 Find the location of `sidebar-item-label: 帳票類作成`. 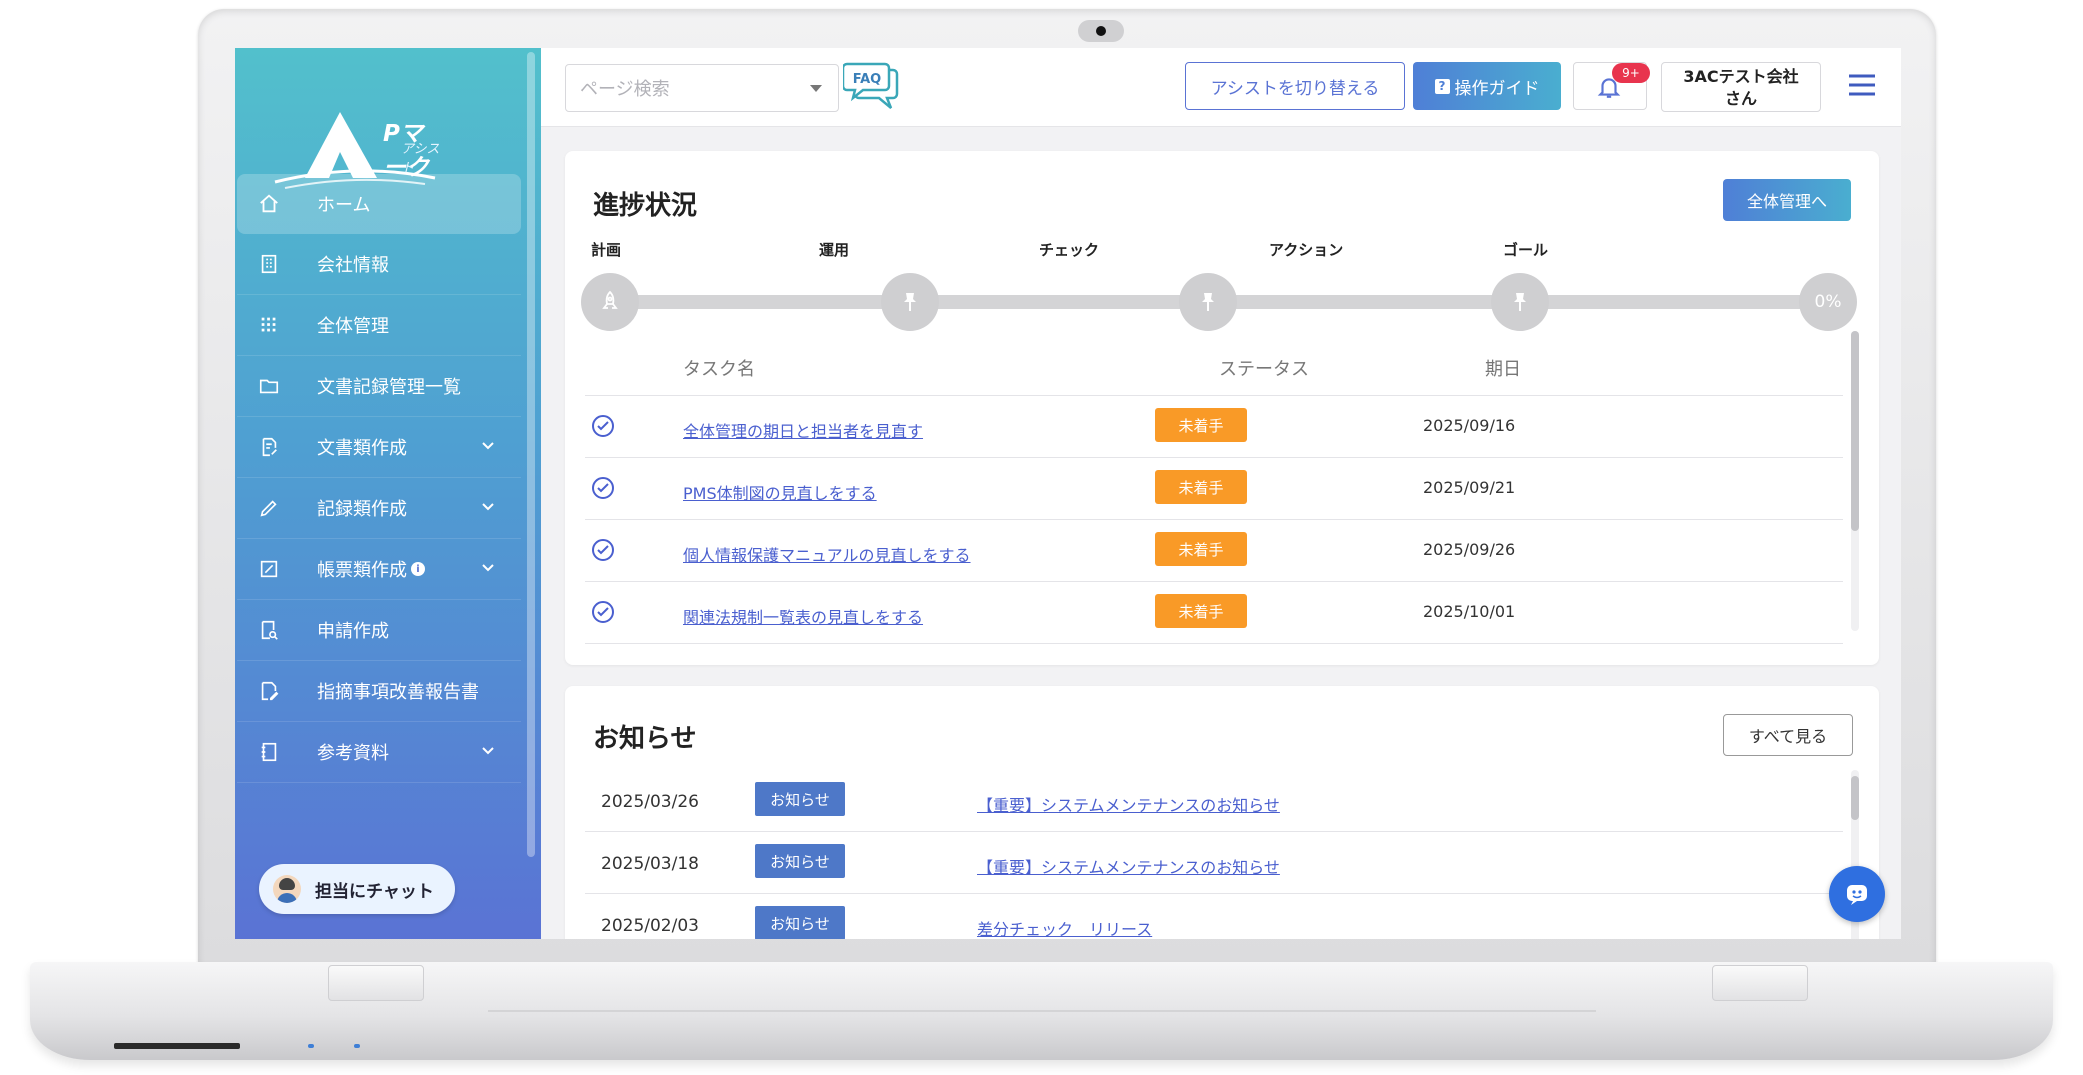

sidebar-item-label: 帳票類作成 is located at coordinates (362, 570).